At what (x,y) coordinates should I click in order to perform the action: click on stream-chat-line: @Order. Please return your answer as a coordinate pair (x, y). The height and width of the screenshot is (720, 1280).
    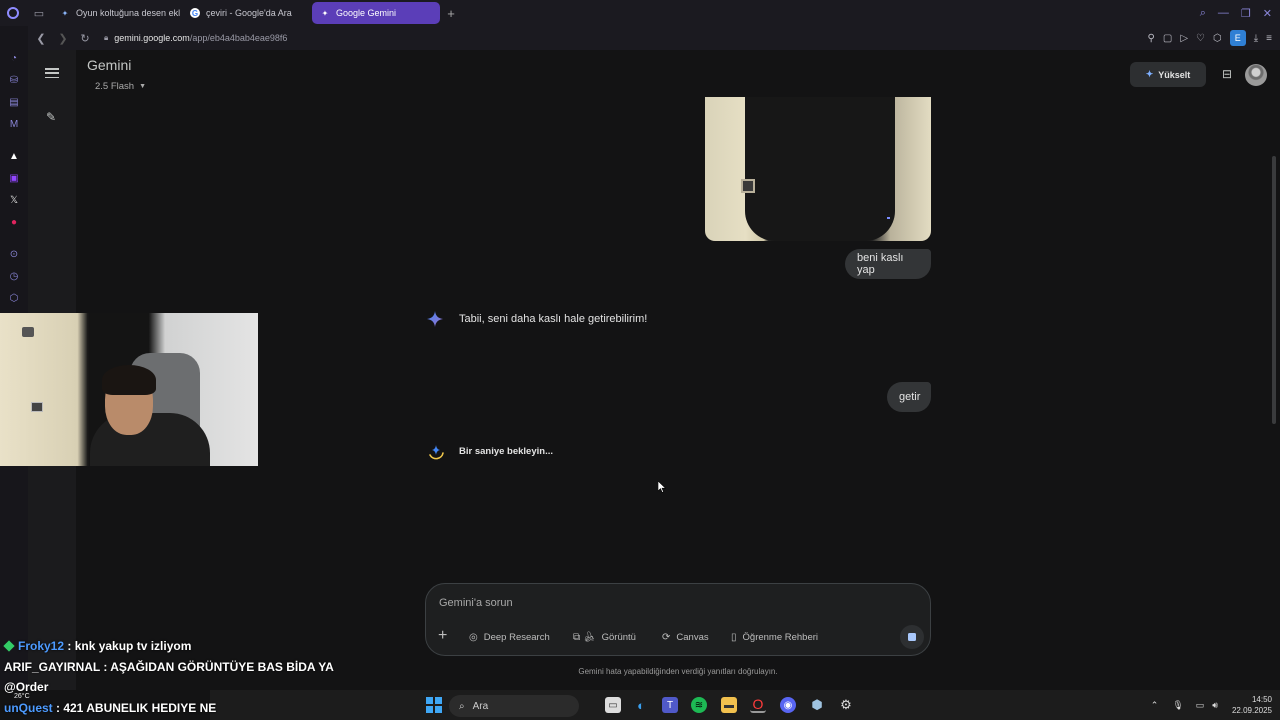
    Looking at the image, I should click on (26, 687).